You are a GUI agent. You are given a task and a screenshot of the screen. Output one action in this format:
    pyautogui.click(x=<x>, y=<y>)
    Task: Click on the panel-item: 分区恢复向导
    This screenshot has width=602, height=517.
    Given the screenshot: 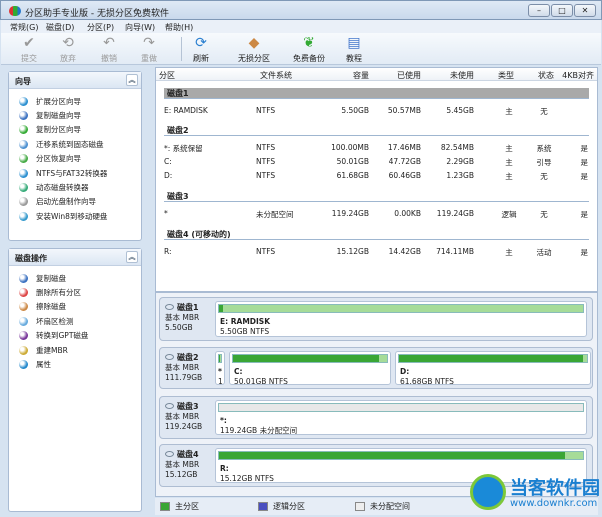 What is the action you would take?
    pyautogui.click(x=75, y=159)
    